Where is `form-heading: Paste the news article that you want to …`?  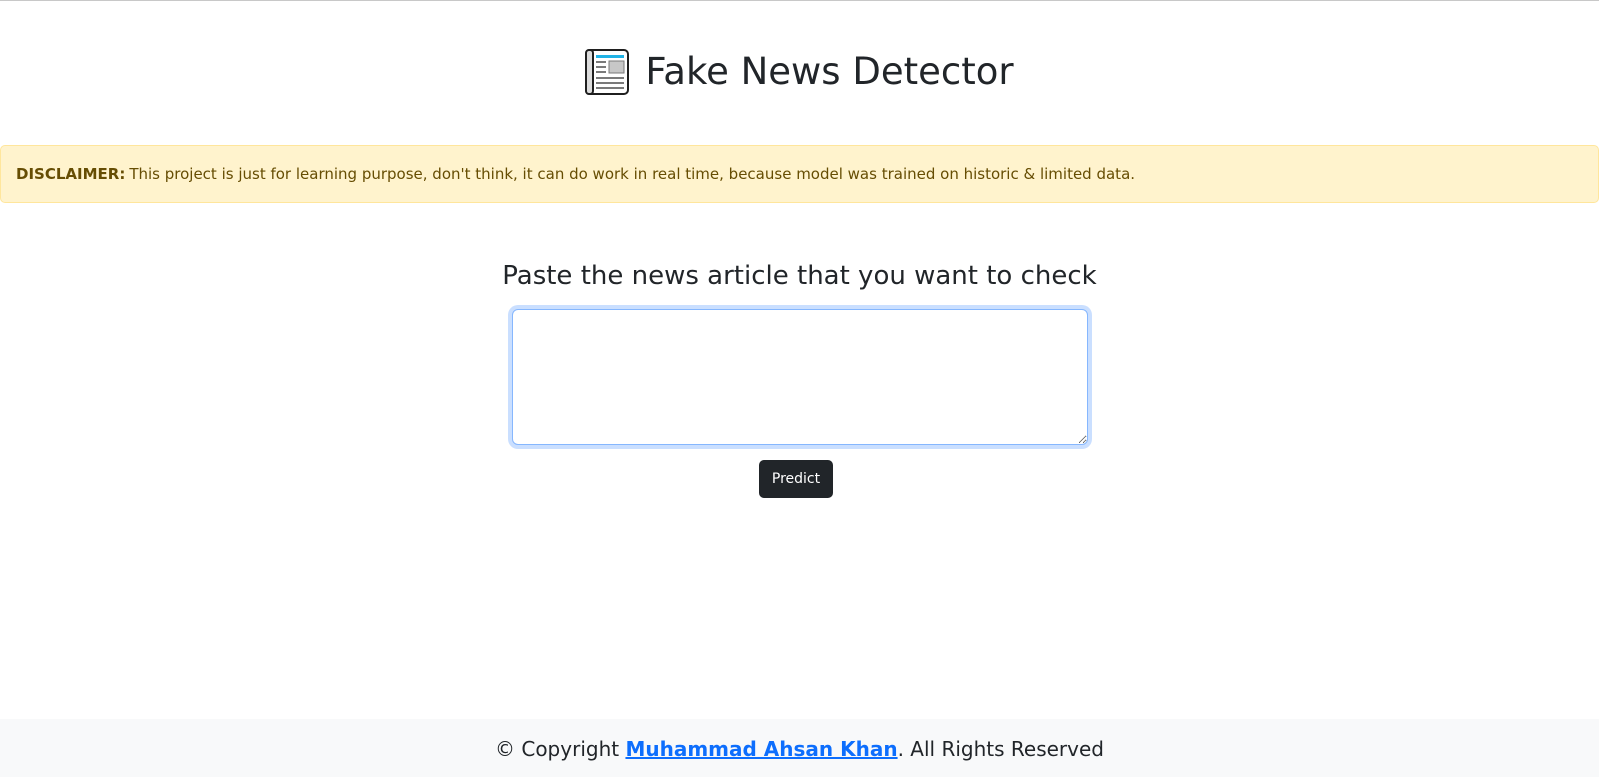
form-heading: Paste the news article that you want to … is located at coordinates (799, 276).